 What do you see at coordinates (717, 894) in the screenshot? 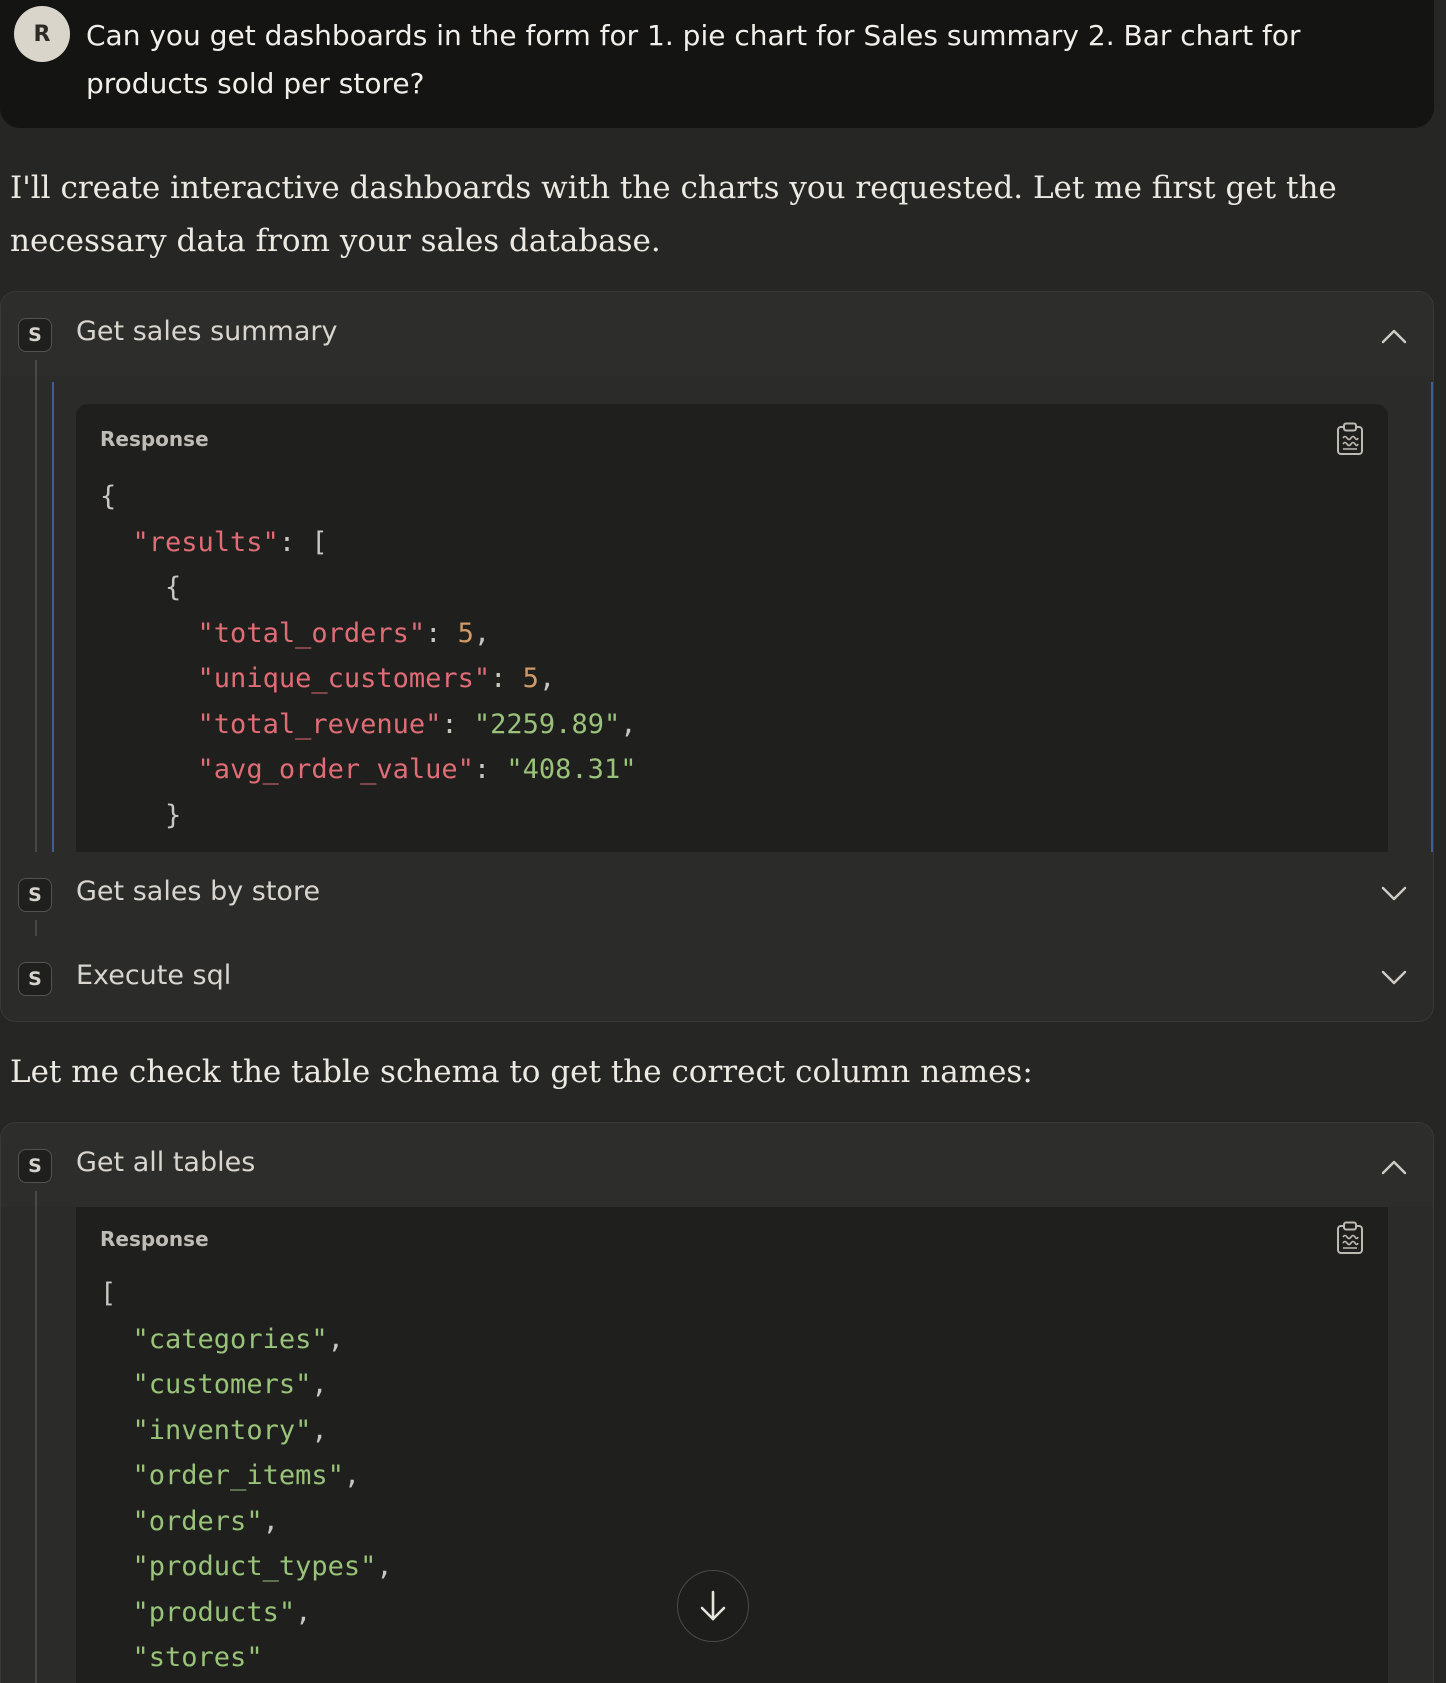
I see `tool-call-get-sales-by-store: S Get sales by store` at bounding box center [717, 894].